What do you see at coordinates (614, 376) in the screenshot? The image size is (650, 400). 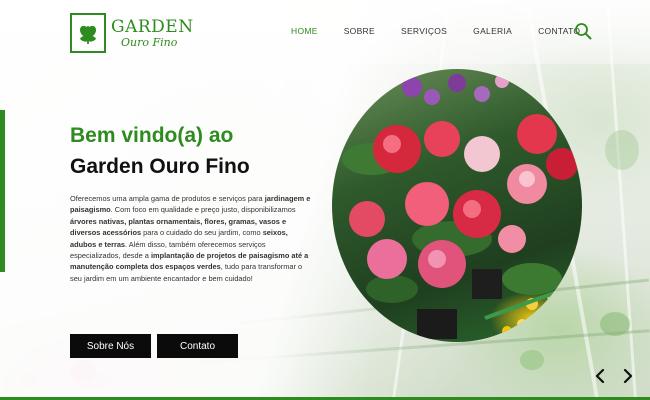 I see `carousel-controls` at bounding box center [614, 376].